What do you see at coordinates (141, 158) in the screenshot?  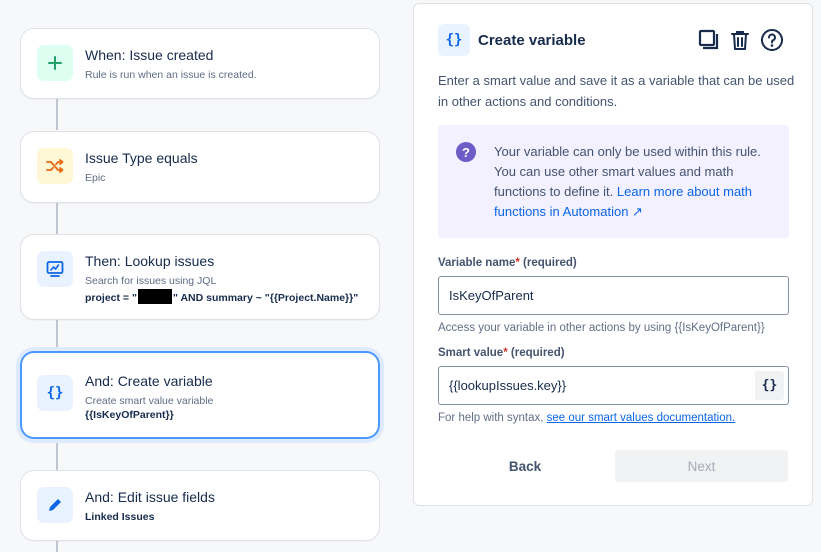 I see `card-title: Issue Type equals` at bounding box center [141, 158].